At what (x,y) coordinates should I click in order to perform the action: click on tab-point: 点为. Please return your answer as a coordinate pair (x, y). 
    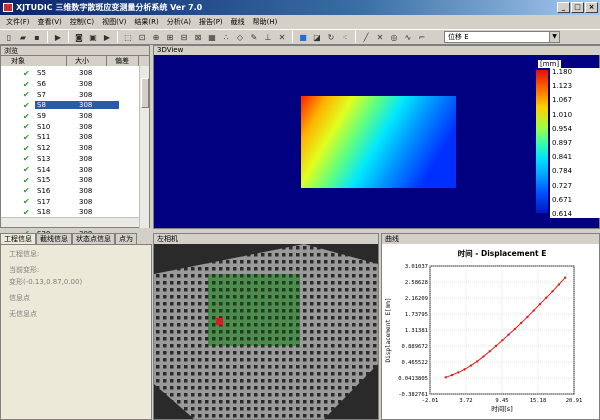
    Looking at the image, I should click on (126, 238).